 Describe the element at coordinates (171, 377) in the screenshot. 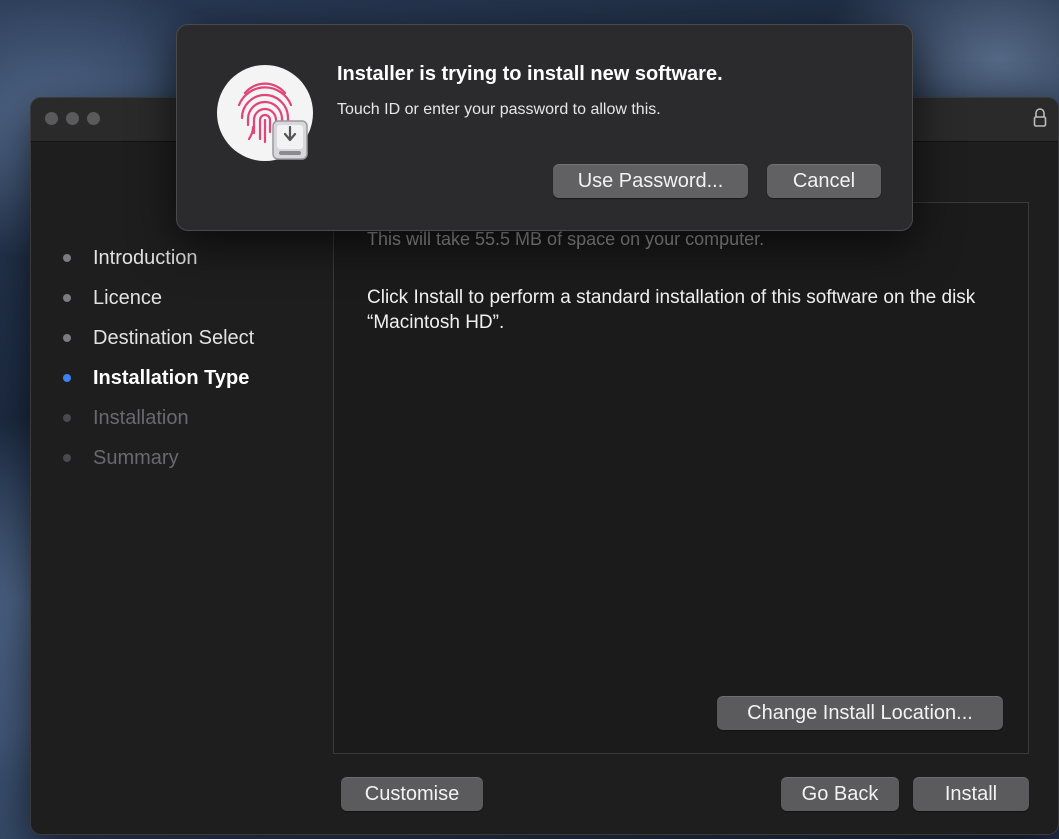

I see `step-label: Installation Type` at that location.